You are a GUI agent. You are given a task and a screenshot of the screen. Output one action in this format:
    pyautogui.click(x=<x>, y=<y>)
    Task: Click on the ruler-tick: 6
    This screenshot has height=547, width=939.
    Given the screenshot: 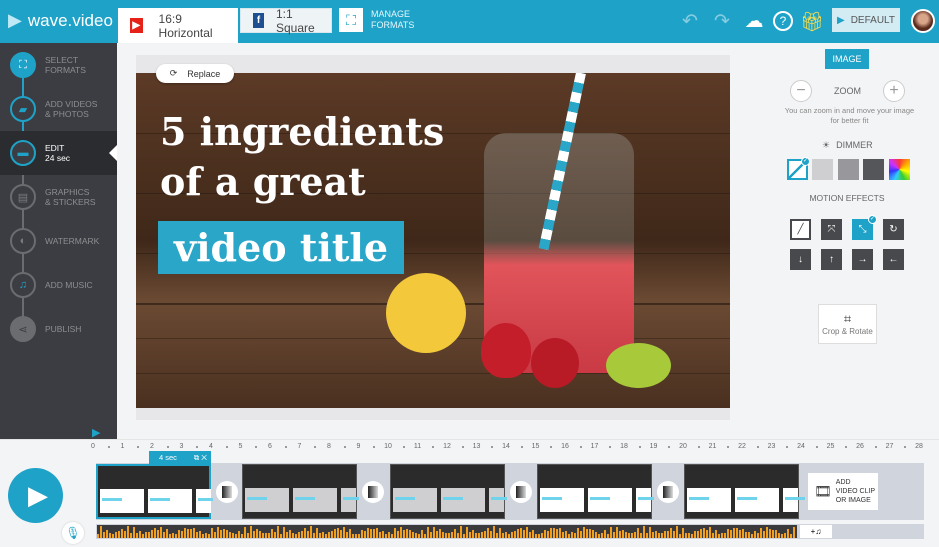 What is the action you would take?
    pyautogui.click(x=270, y=446)
    